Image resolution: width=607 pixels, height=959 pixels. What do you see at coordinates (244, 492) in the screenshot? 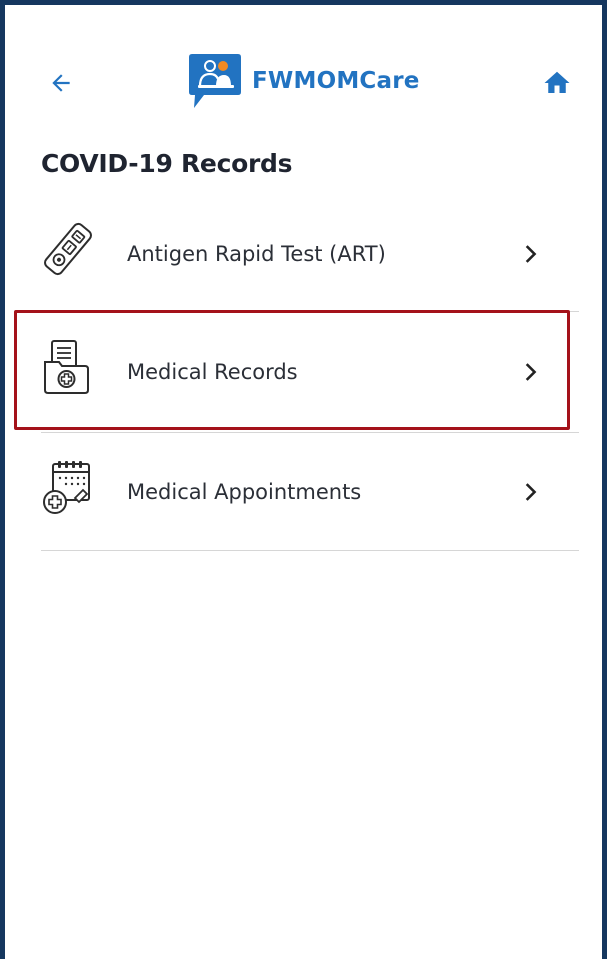
I see `menu-item-label: Medical Appointments` at bounding box center [244, 492].